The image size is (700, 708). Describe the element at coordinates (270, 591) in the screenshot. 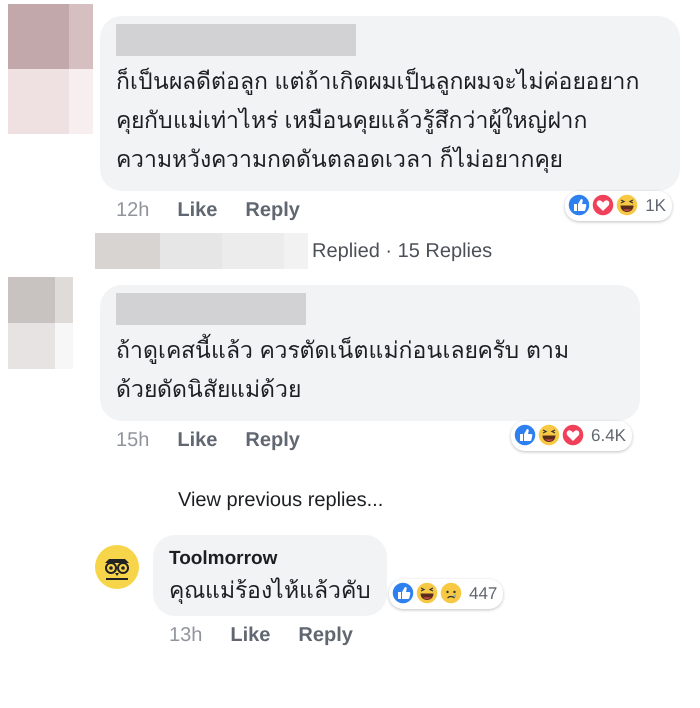

I see `comment-text: คุณแม่ร้องไห้แล้วคับ` at that location.